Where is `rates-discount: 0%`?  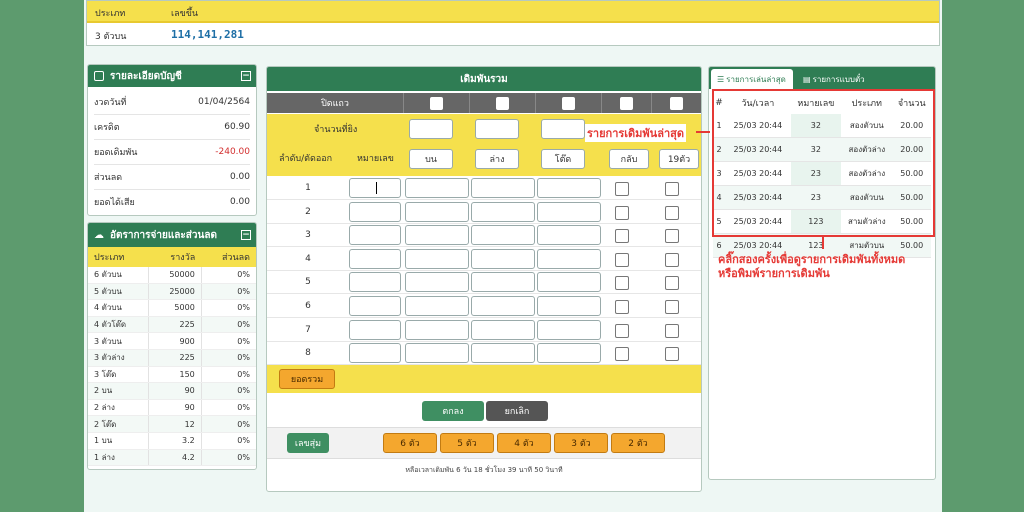
rates-discount: 0% is located at coordinates (228, 441).